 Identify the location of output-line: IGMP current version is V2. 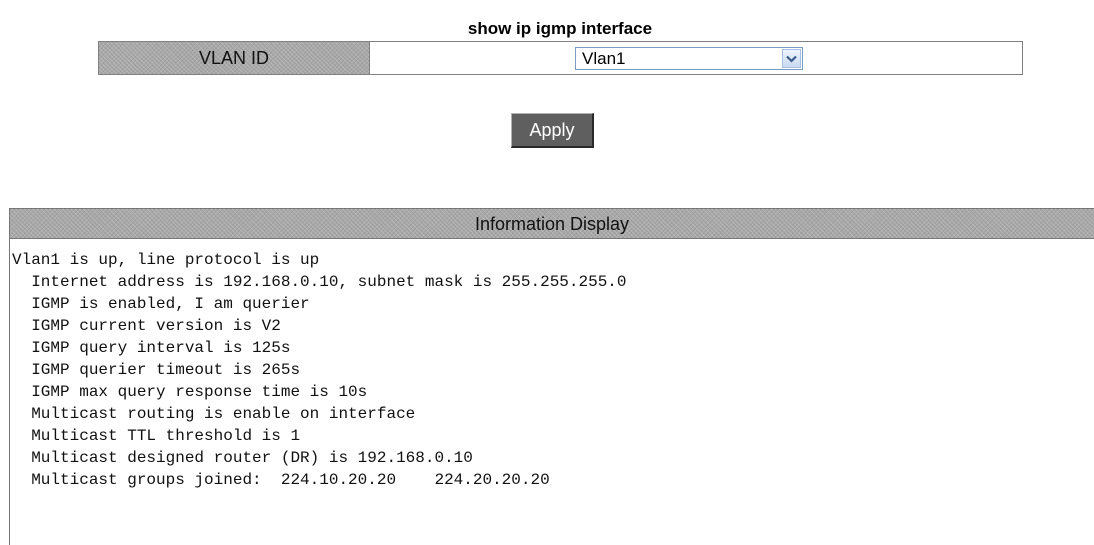
(146, 326).